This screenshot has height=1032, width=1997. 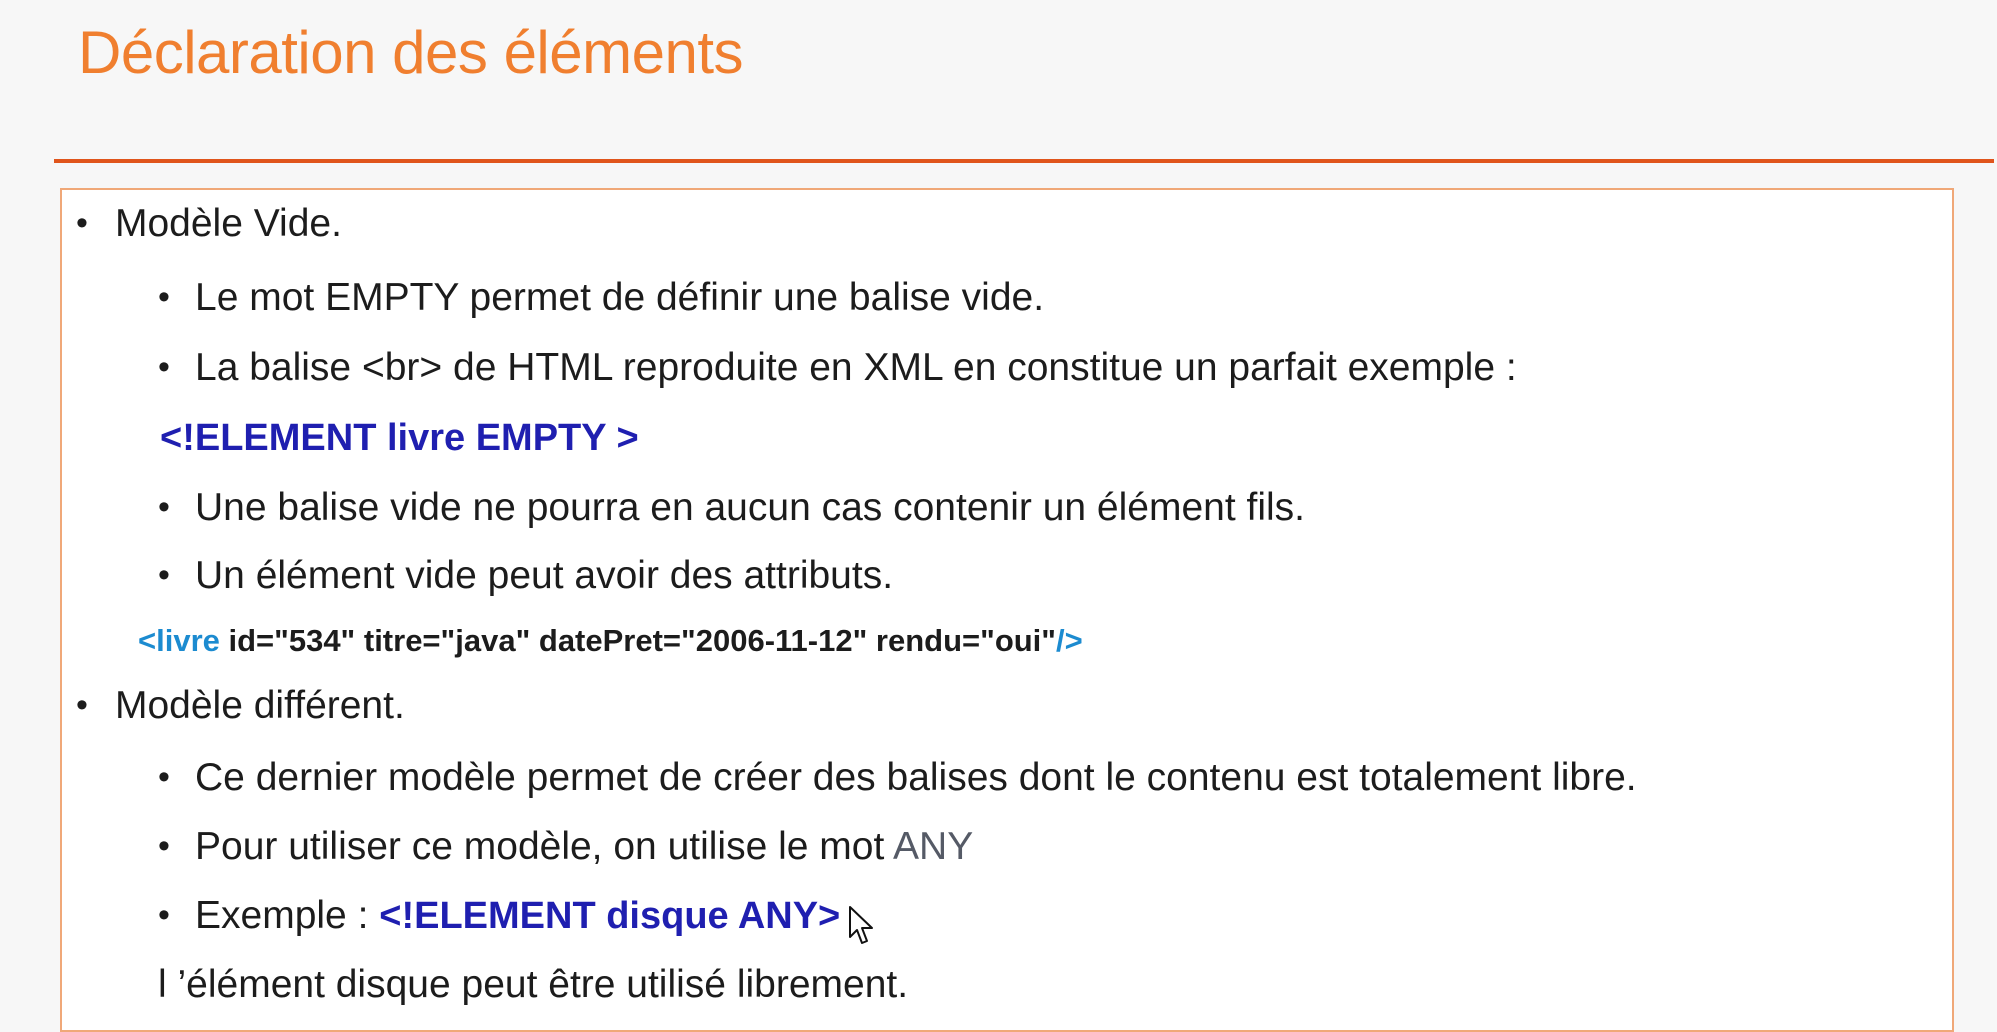 What do you see at coordinates (287, 915) in the screenshot?
I see `example-label: Exemple :` at bounding box center [287, 915].